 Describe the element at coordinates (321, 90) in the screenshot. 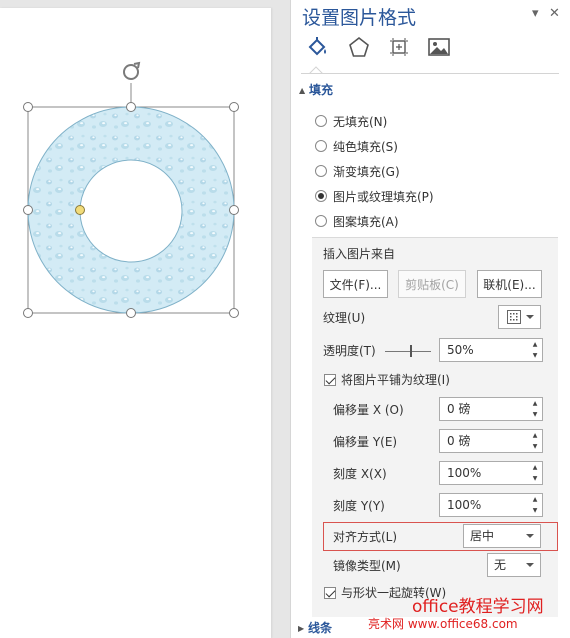

I see `fill-section-label: 填充` at that location.